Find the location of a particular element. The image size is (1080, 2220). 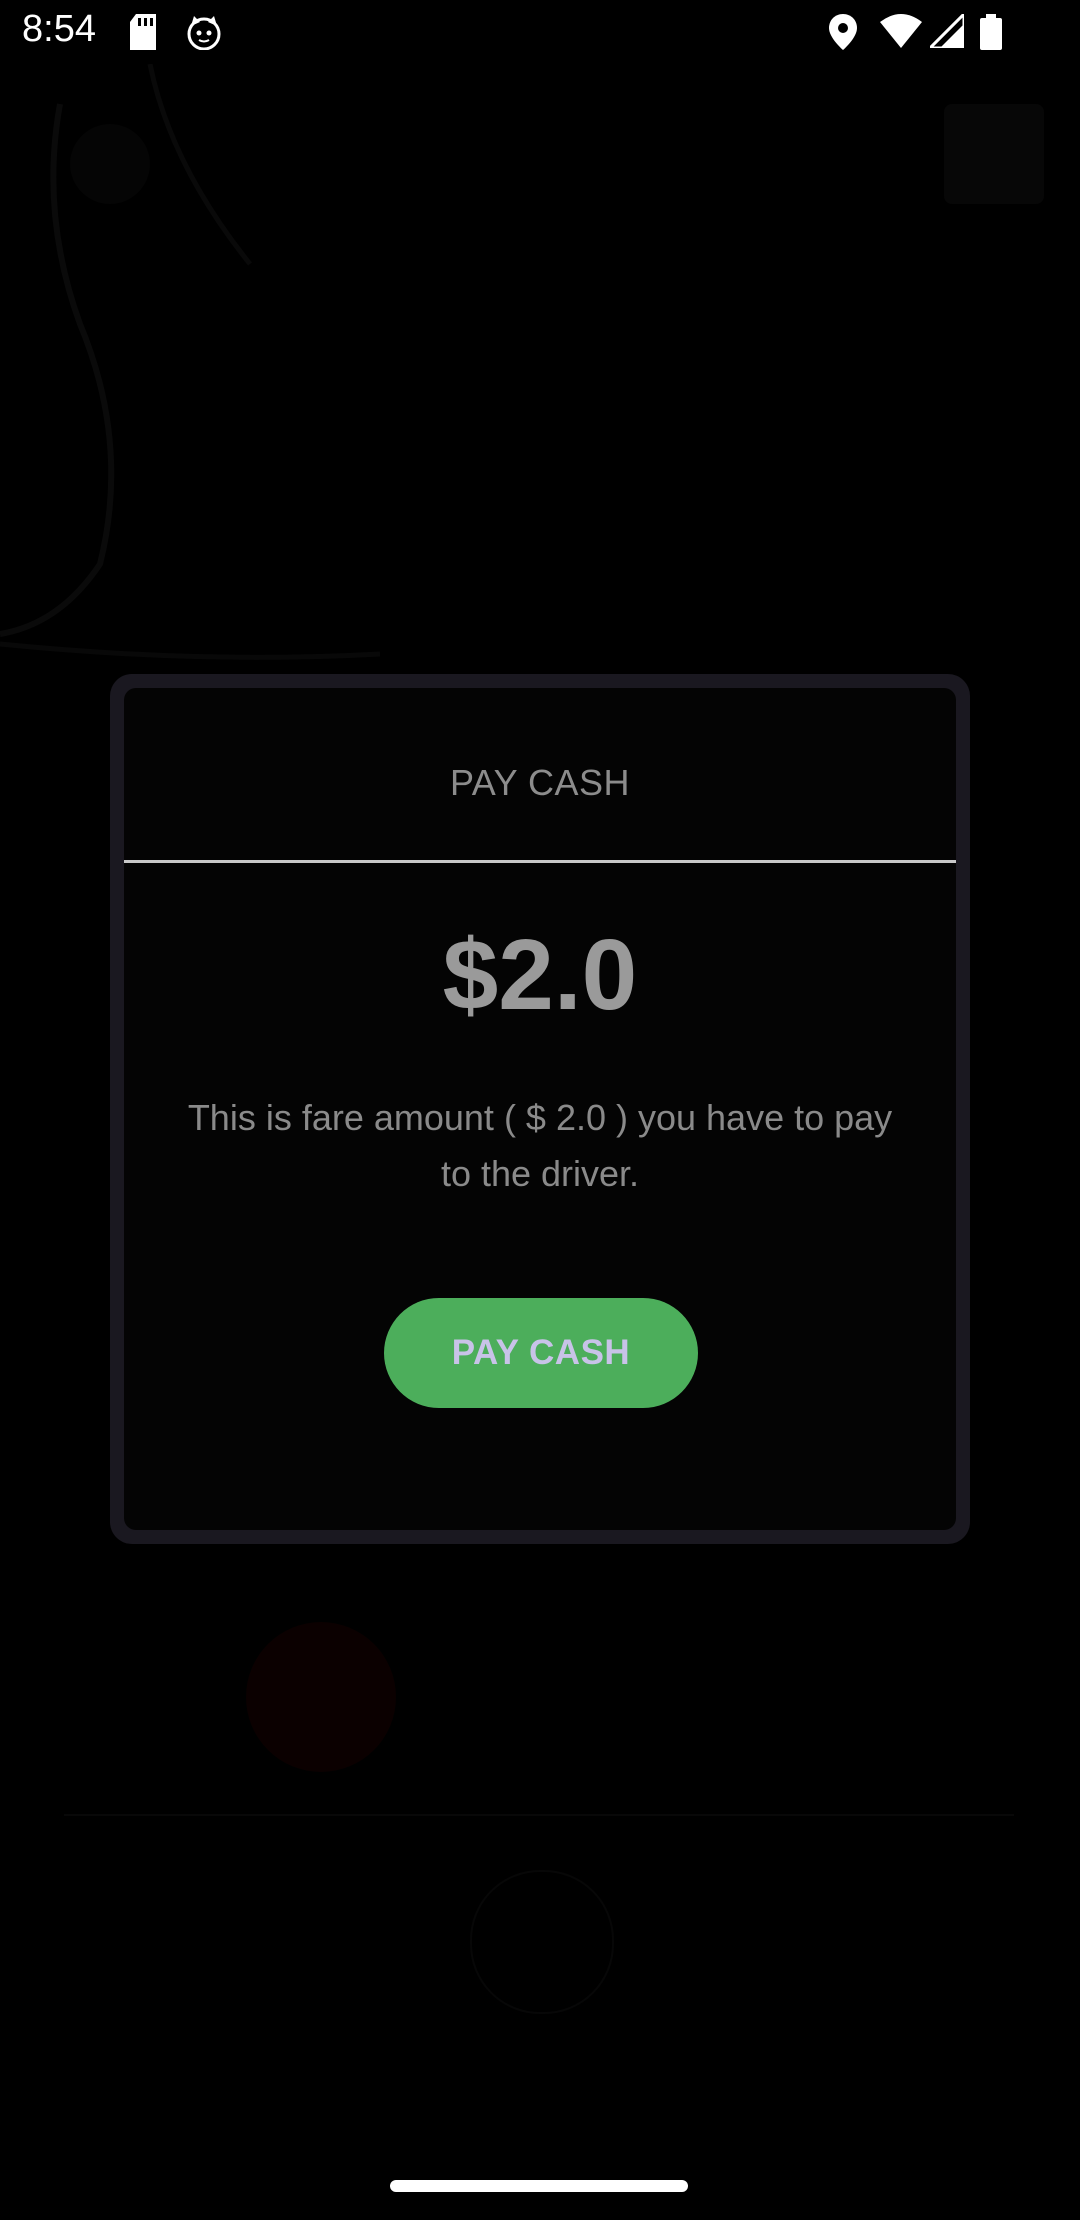

status-bar: 8:54 is located at coordinates (540, 32).